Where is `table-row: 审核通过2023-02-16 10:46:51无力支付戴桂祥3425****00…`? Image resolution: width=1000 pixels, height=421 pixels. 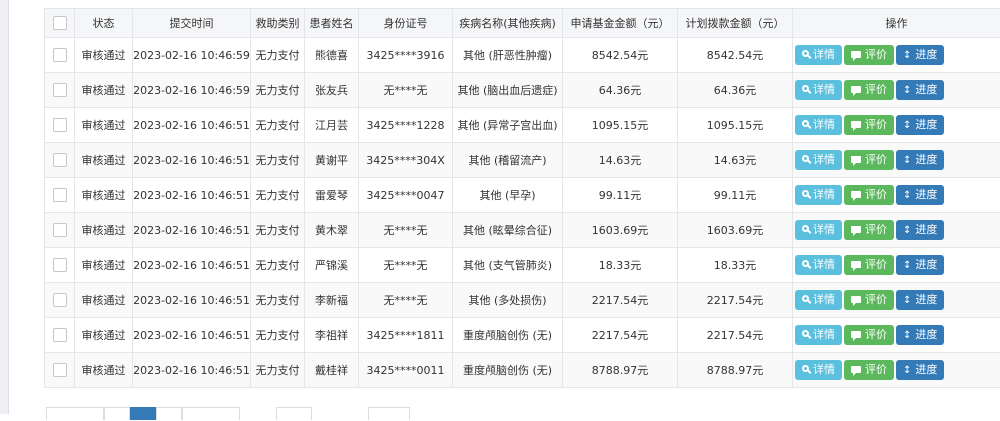
table-row: 审核通过2023-02-16 10:46:51无力支付戴桂祥3425****00… is located at coordinates (522, 370).